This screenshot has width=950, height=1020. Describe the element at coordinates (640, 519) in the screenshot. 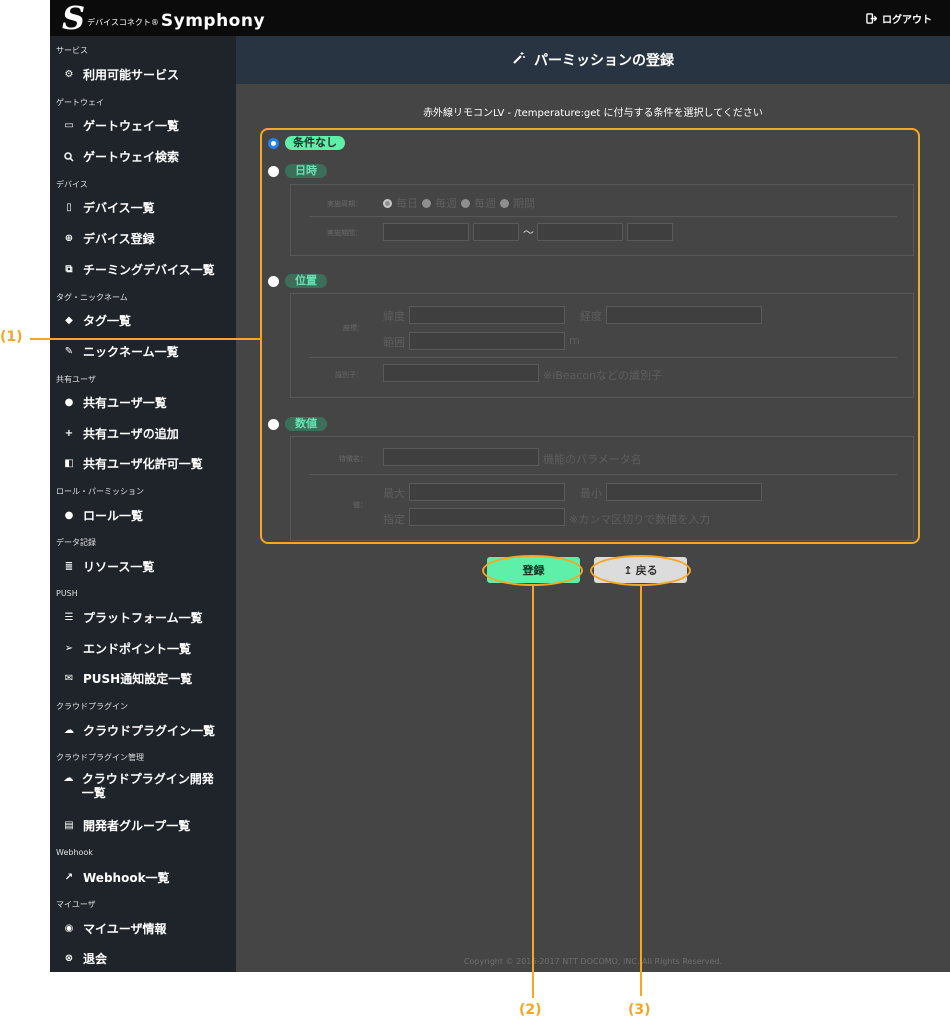

I see `spec-hint: ※カンマ区切りで数値を入力` at that location.